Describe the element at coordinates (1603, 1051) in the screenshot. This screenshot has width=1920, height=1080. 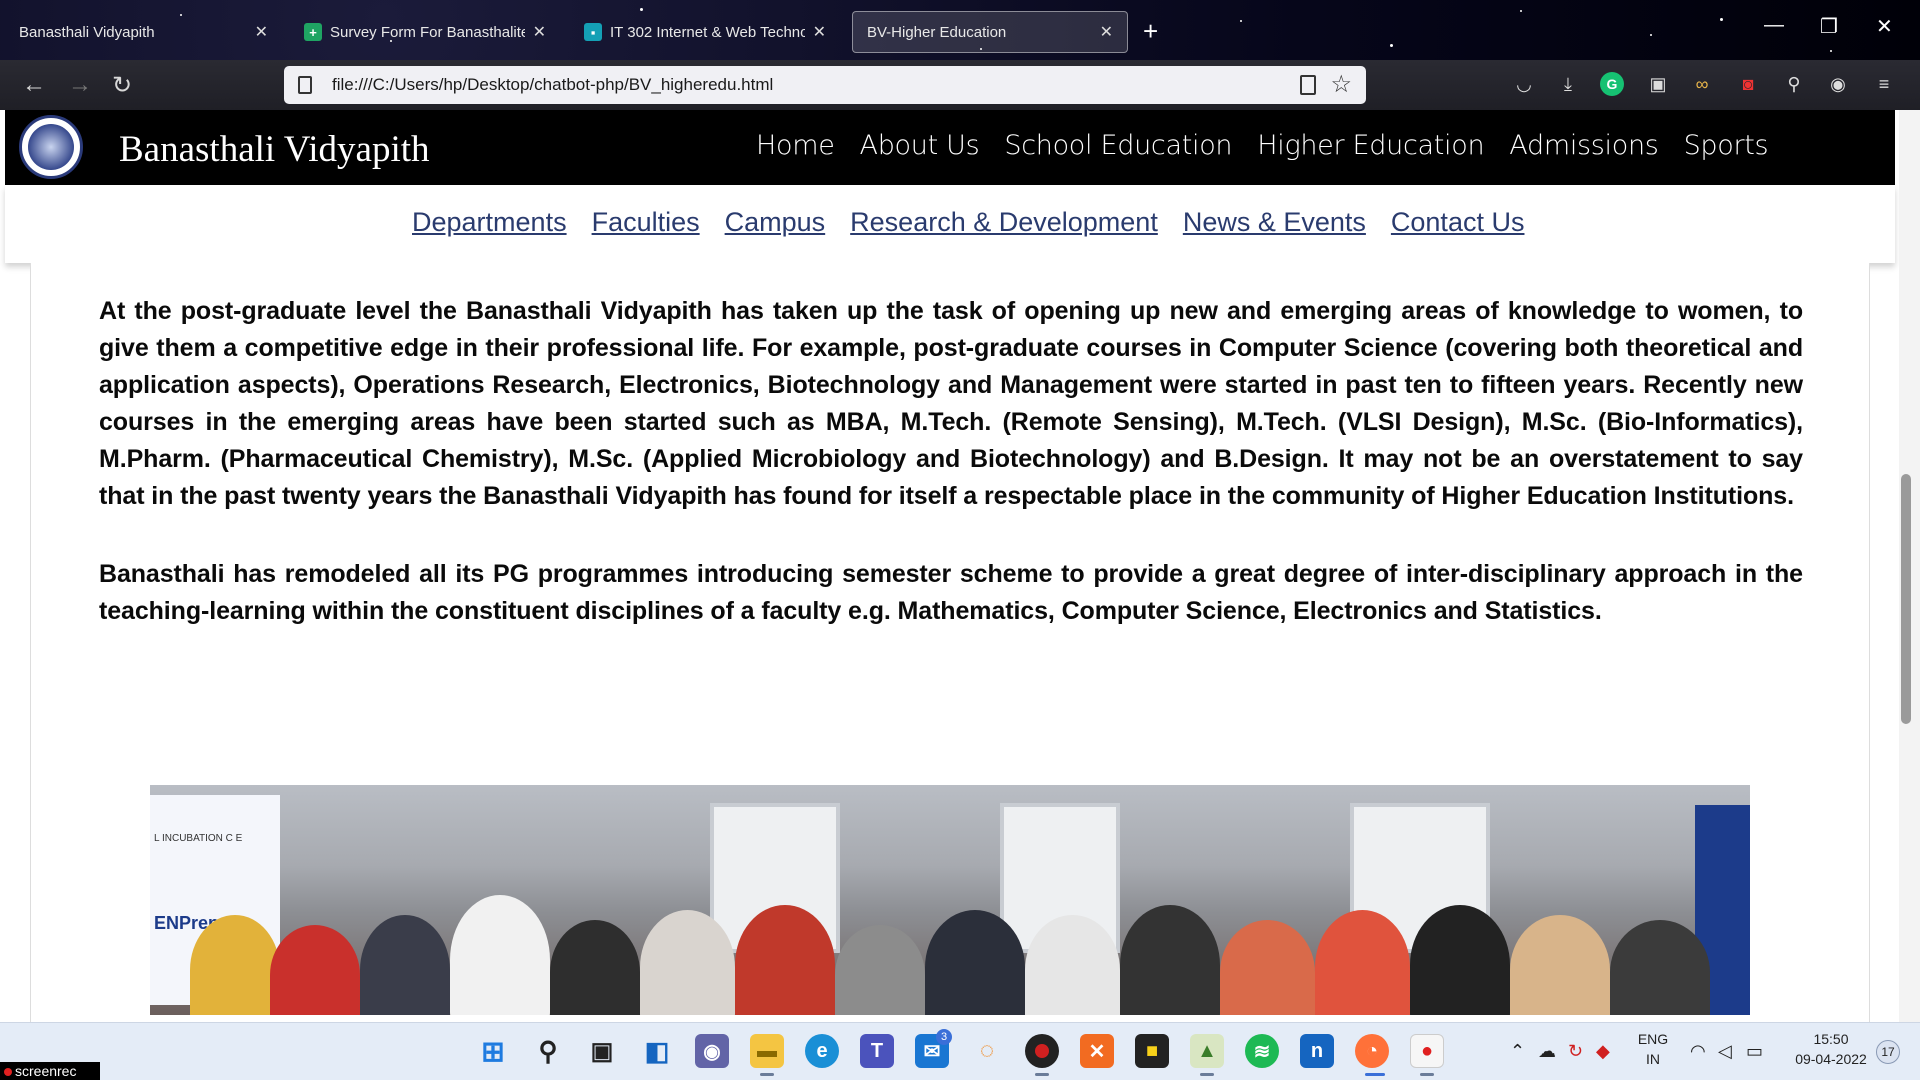
I see `app-tray-icon: ◆` at that location.